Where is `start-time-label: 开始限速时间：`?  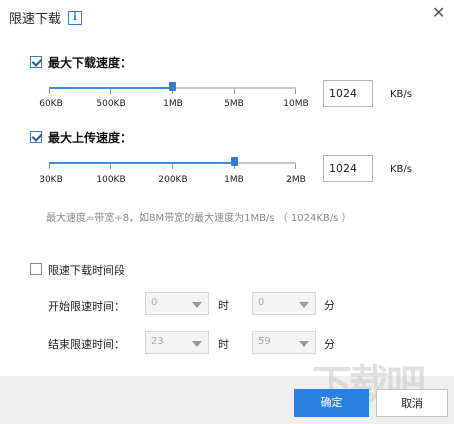
start-time-label: 开始限速时间： is located at coordinates (86, 306).